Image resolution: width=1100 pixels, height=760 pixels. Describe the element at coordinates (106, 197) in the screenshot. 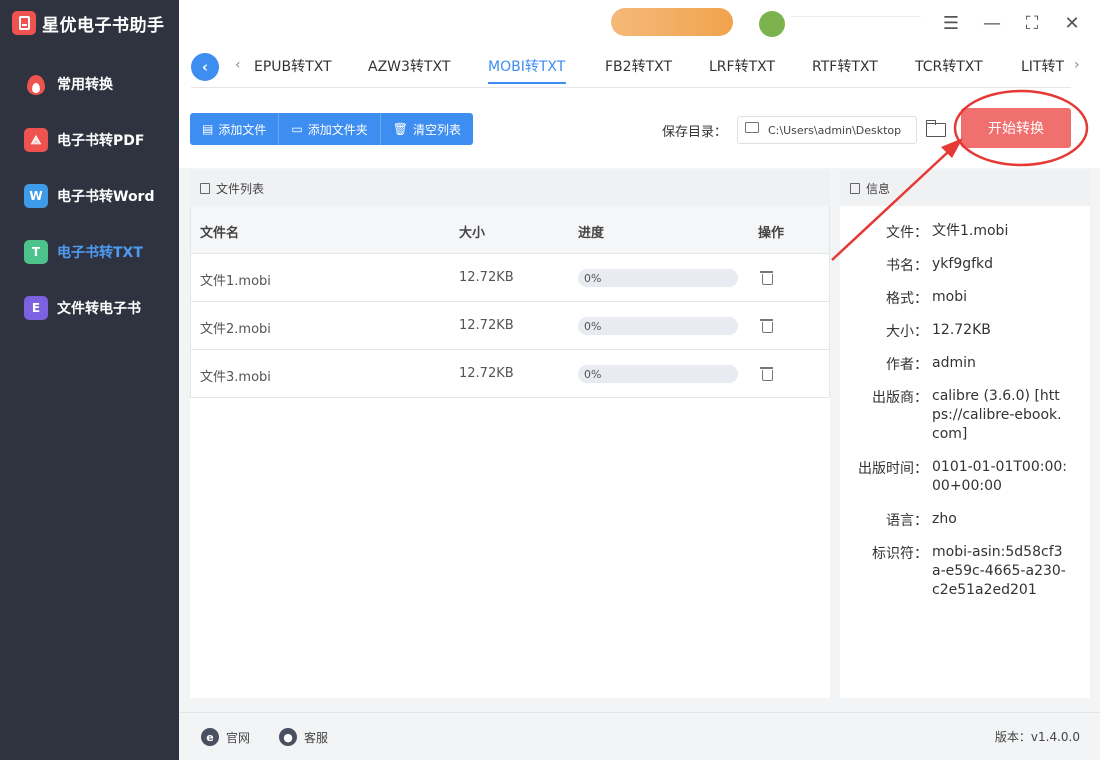

I see `sidebar-item-label: 电子书转Word` at that location.